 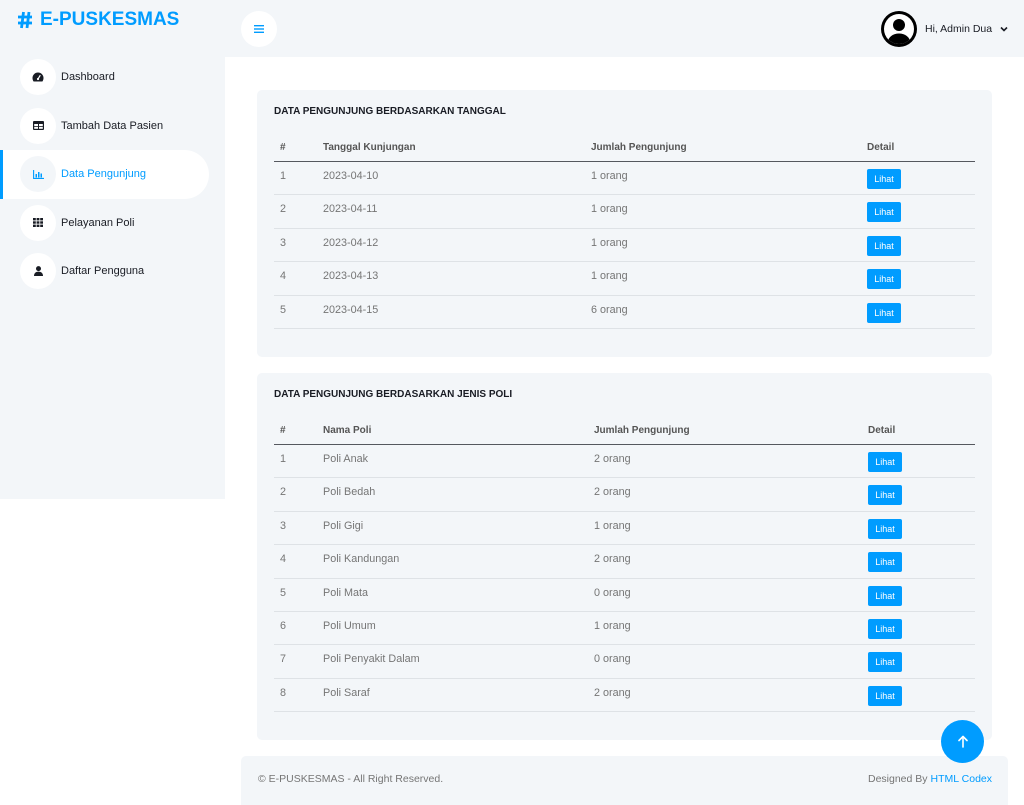 I want to click on table-header-row: # Nama Poli Jumlah Pengunjung Detail, so click(x=624, y=431).